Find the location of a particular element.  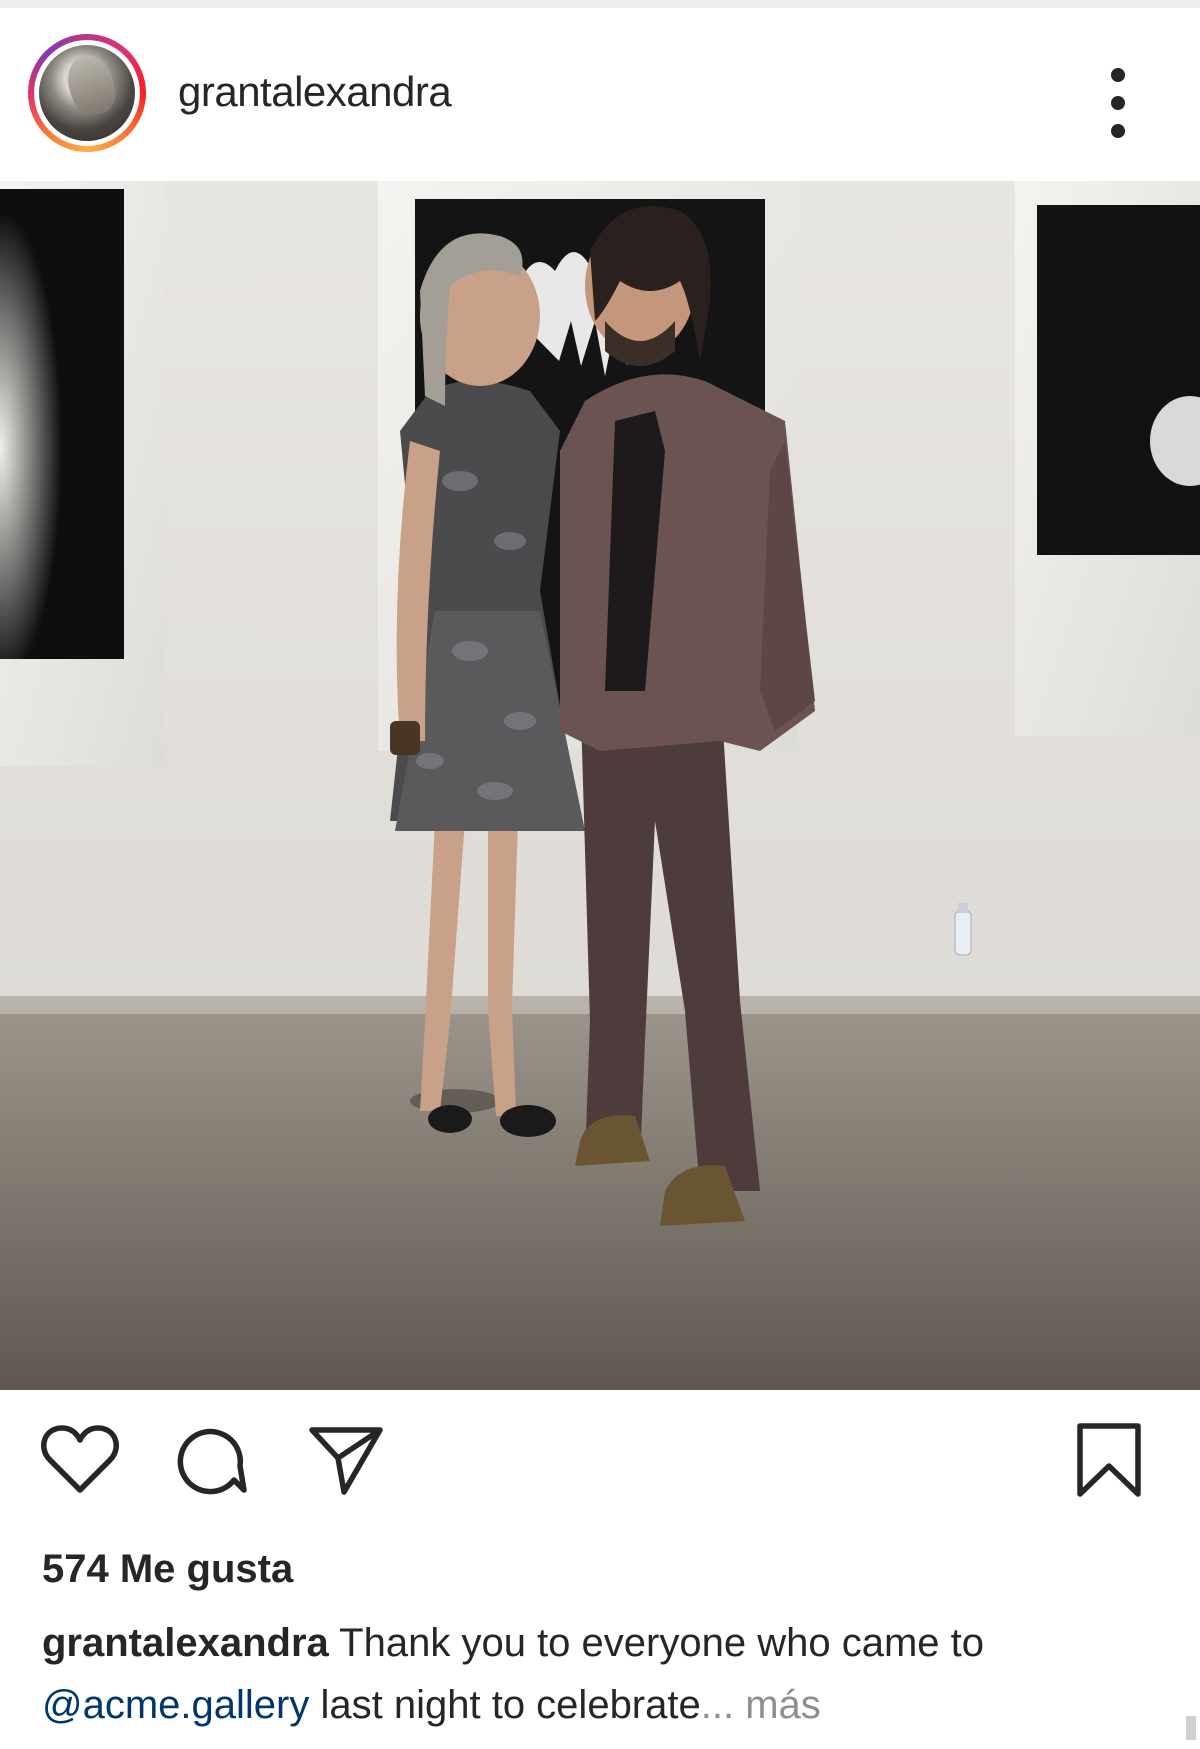

avatar is located at coordinates (87, 93).